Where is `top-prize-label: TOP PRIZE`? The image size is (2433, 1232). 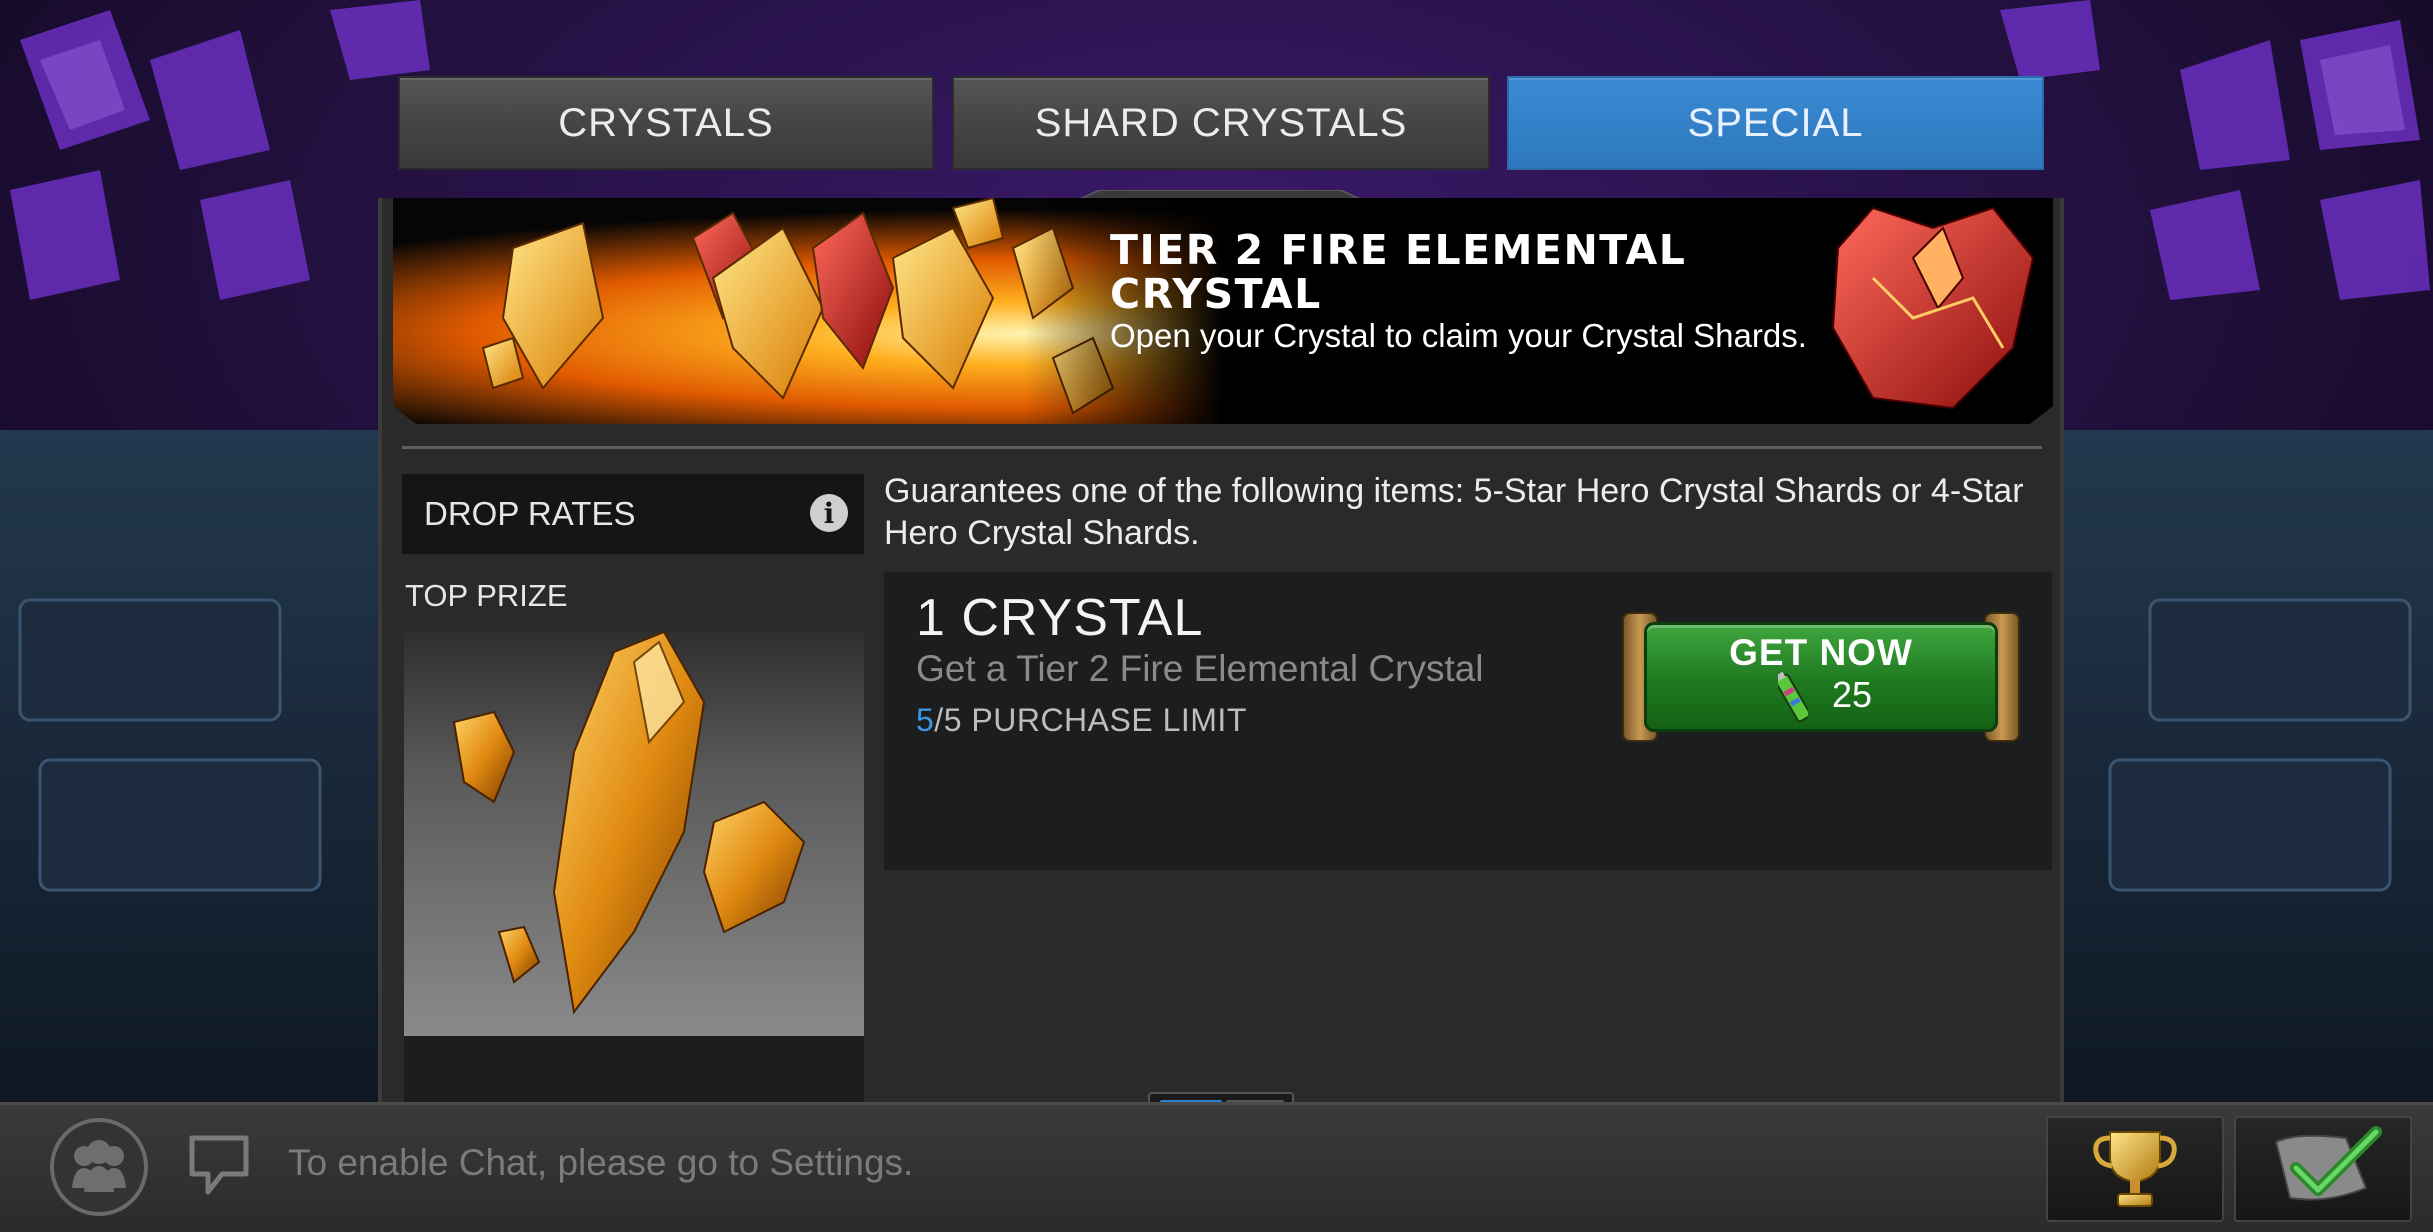 top-prize-label: TOP PRIZE is located at coordinates (486, 595).